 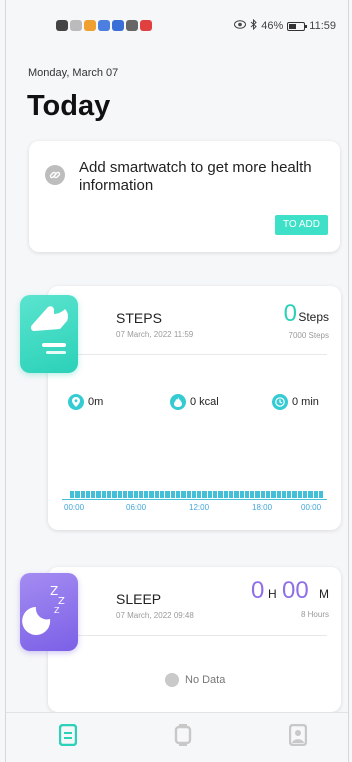 I want to click on time-tick: 18:00, so click(x=262, y=507).